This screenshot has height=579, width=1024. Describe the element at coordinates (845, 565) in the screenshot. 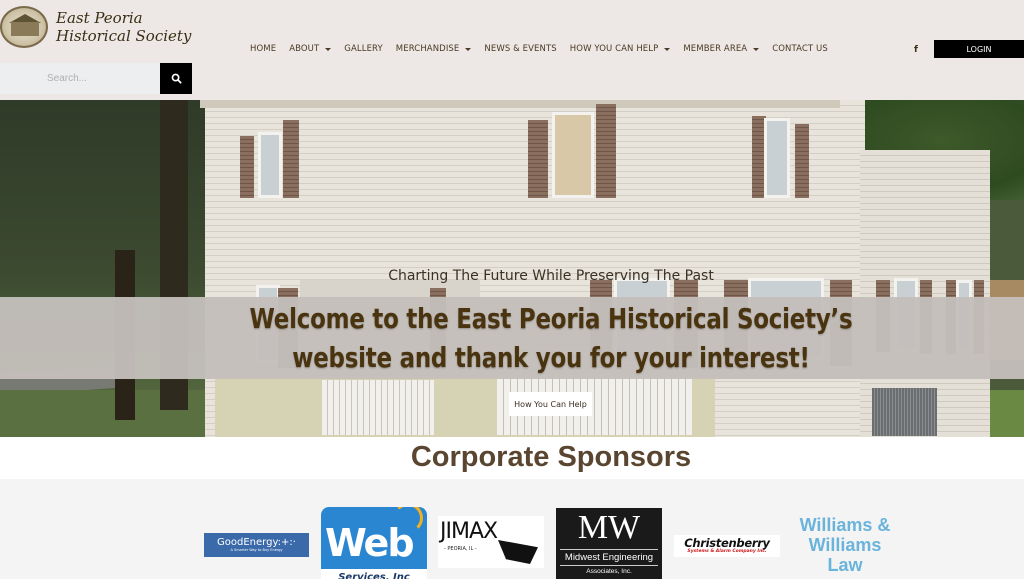

I see `williams-line3: Law` at that location.